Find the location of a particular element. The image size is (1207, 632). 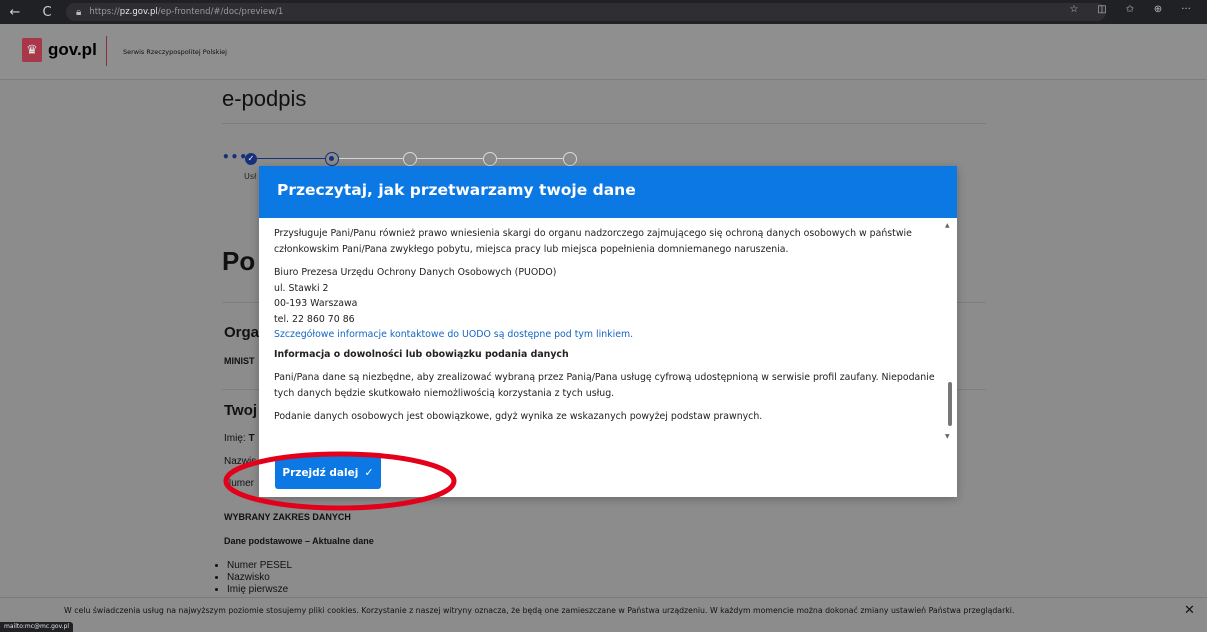

step-label: Usł is located at coordinates (250, 176).